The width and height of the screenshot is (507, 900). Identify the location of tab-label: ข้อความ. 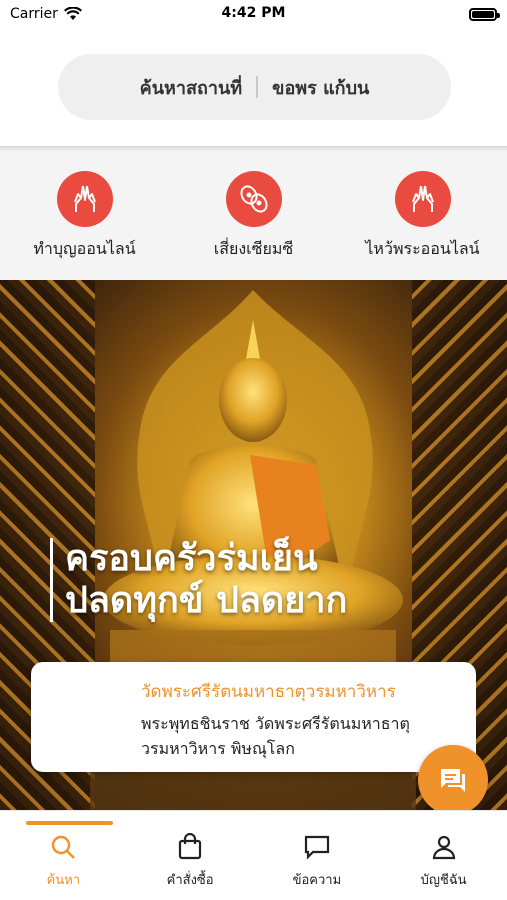
(317, 880).